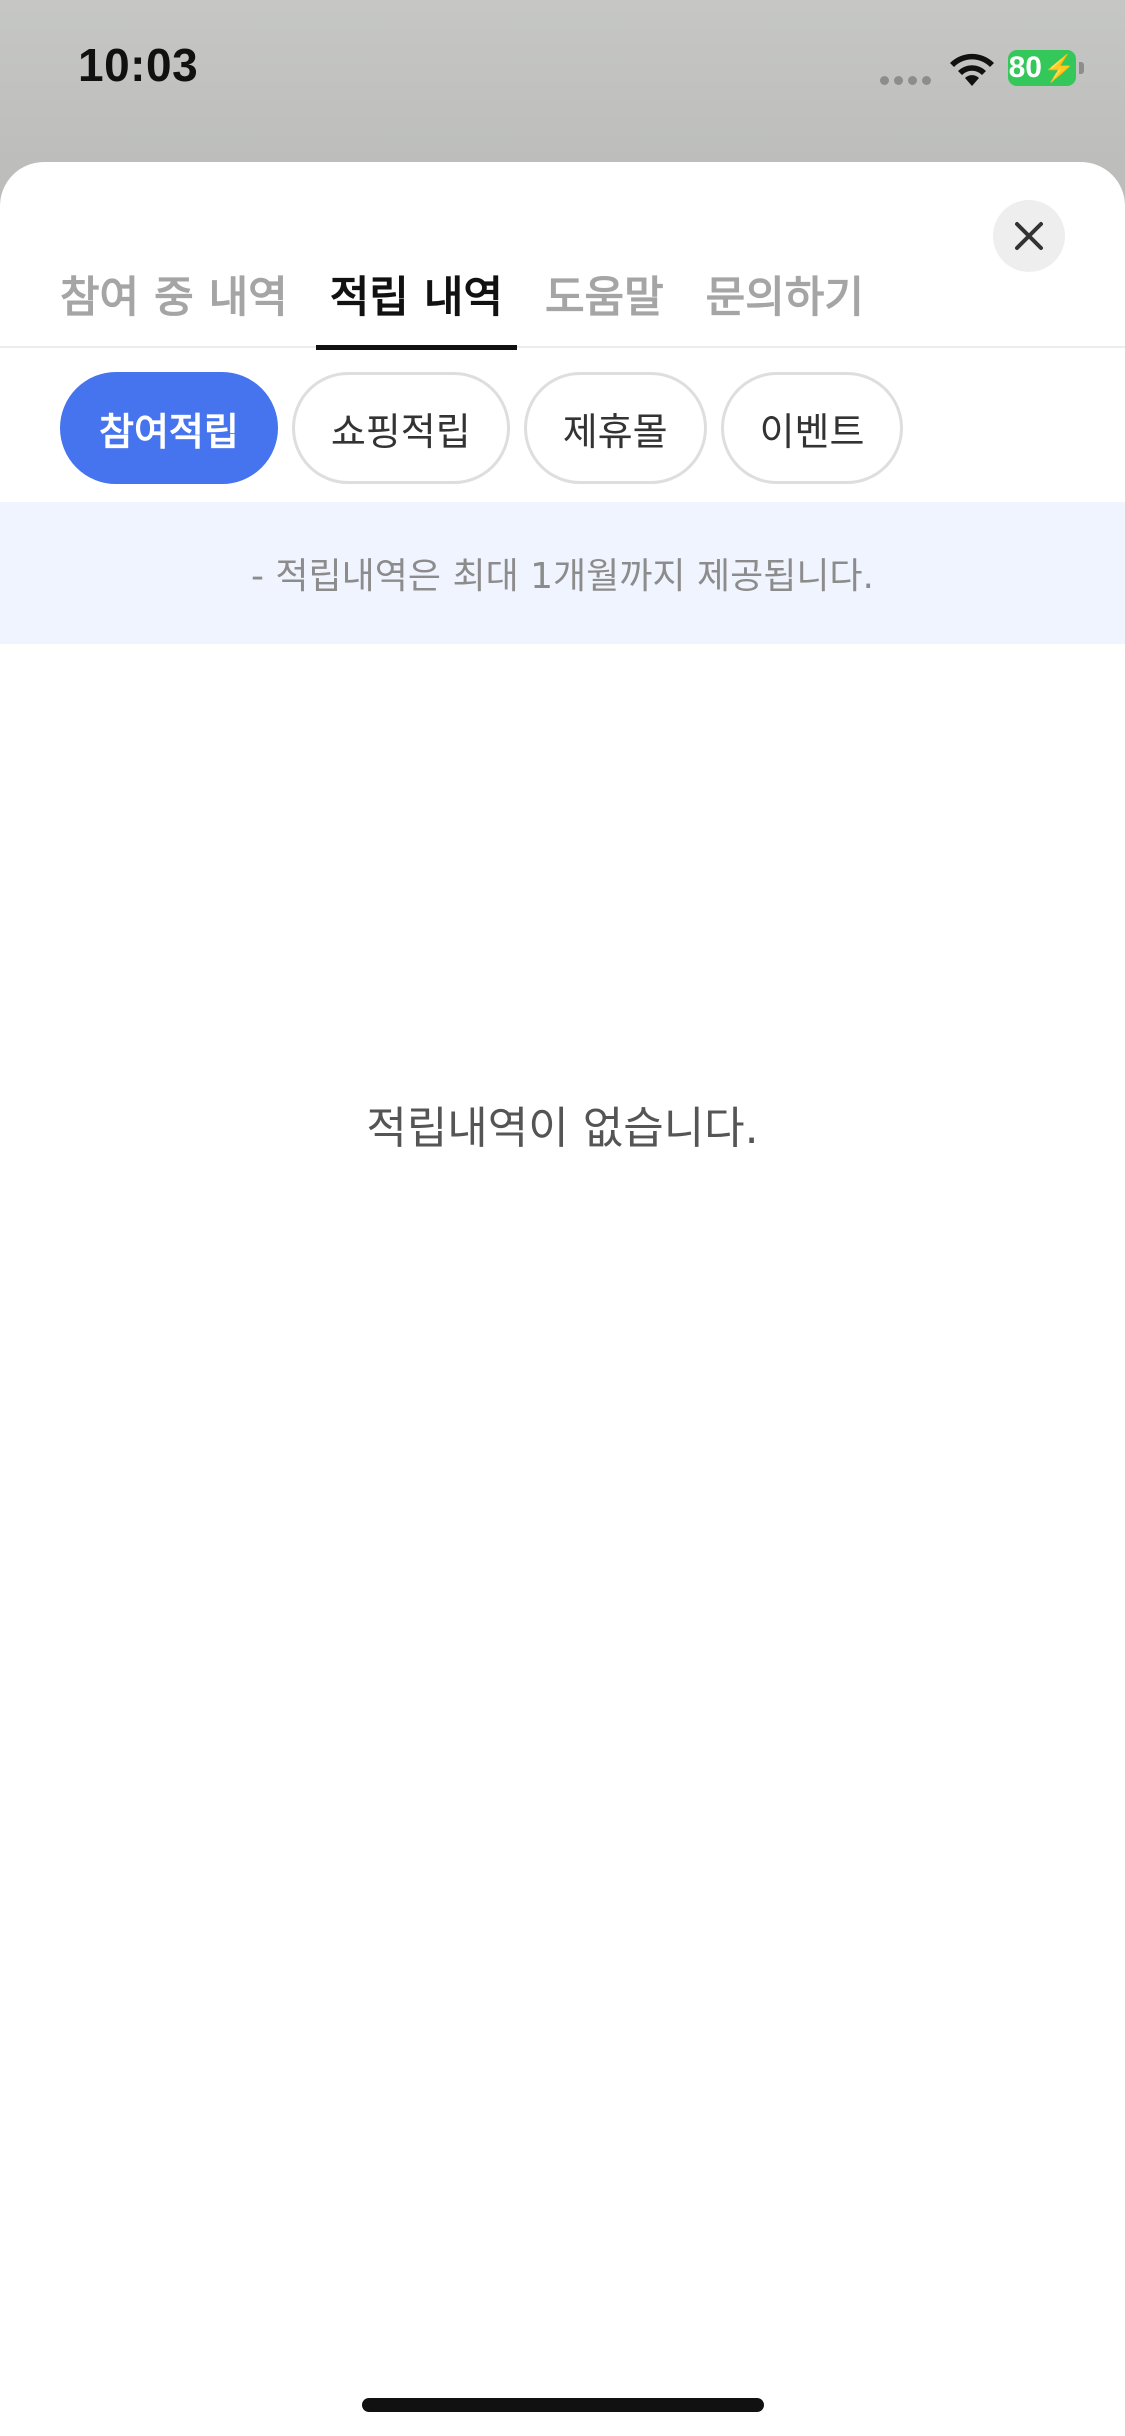 The width and height of the screenshot is (1125, 2436). I want to click on filter-chip-affiliate: 제휴몰, so click(615, 428).